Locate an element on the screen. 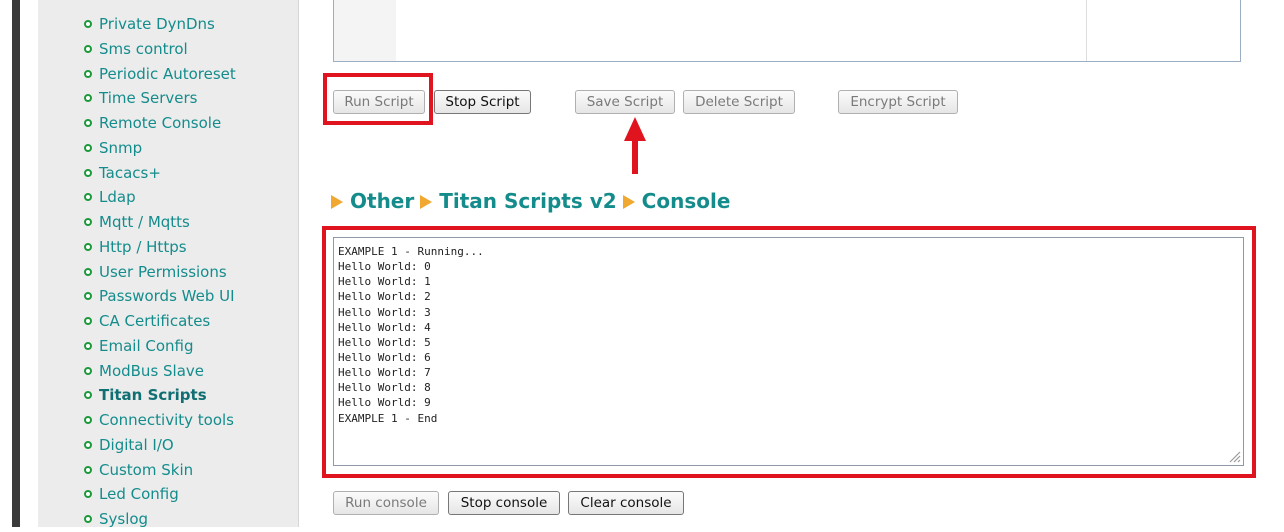  sidebar-item-label: Private DynDns is located at coordinates (157, 24).